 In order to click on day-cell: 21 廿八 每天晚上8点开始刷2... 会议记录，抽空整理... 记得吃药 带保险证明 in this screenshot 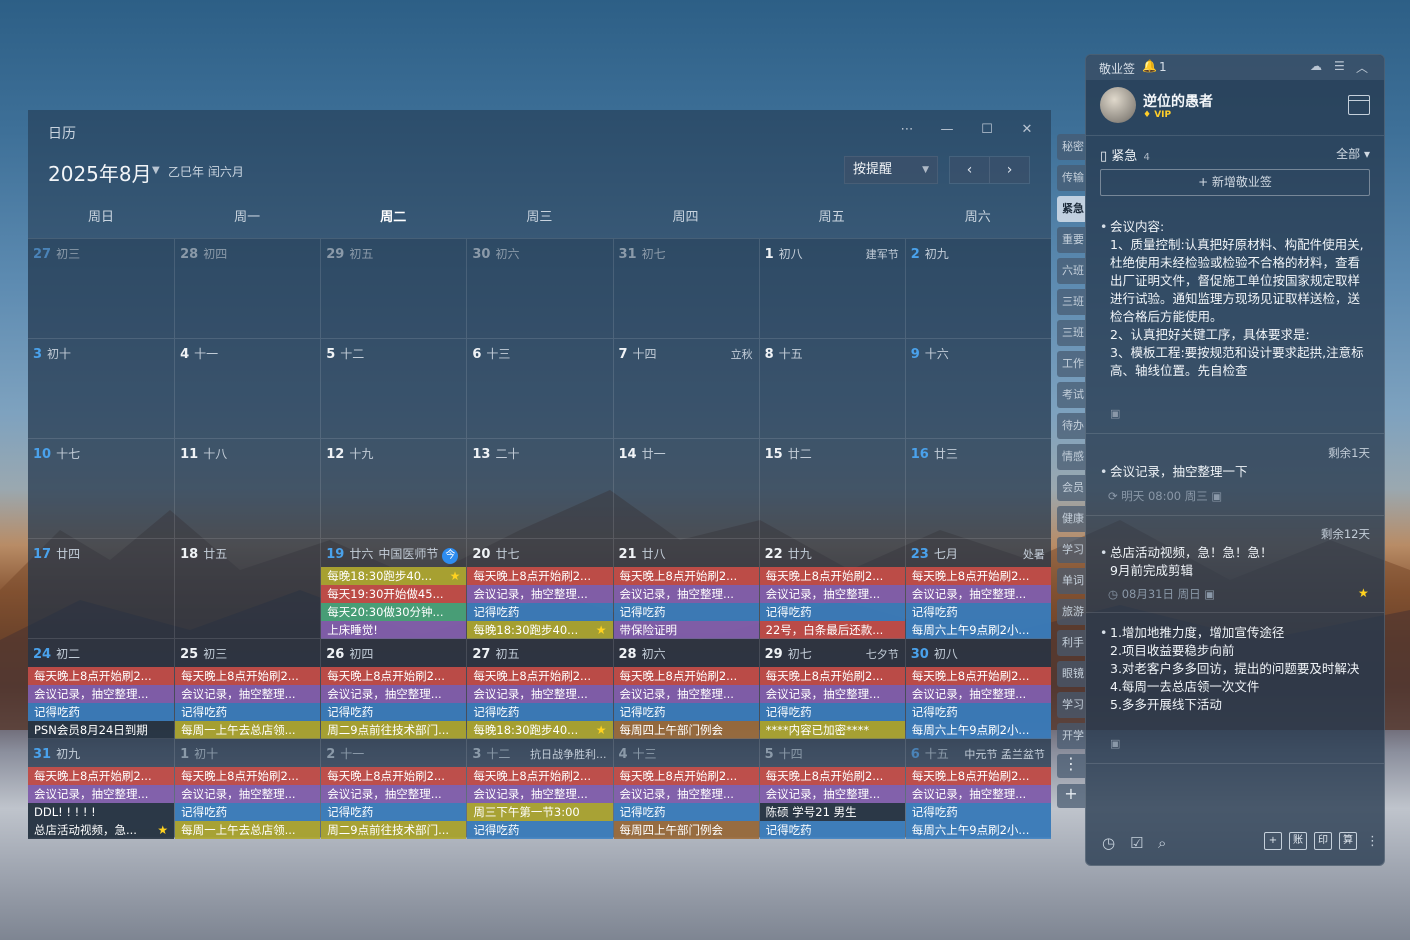, I will do `click(685, 588)`.